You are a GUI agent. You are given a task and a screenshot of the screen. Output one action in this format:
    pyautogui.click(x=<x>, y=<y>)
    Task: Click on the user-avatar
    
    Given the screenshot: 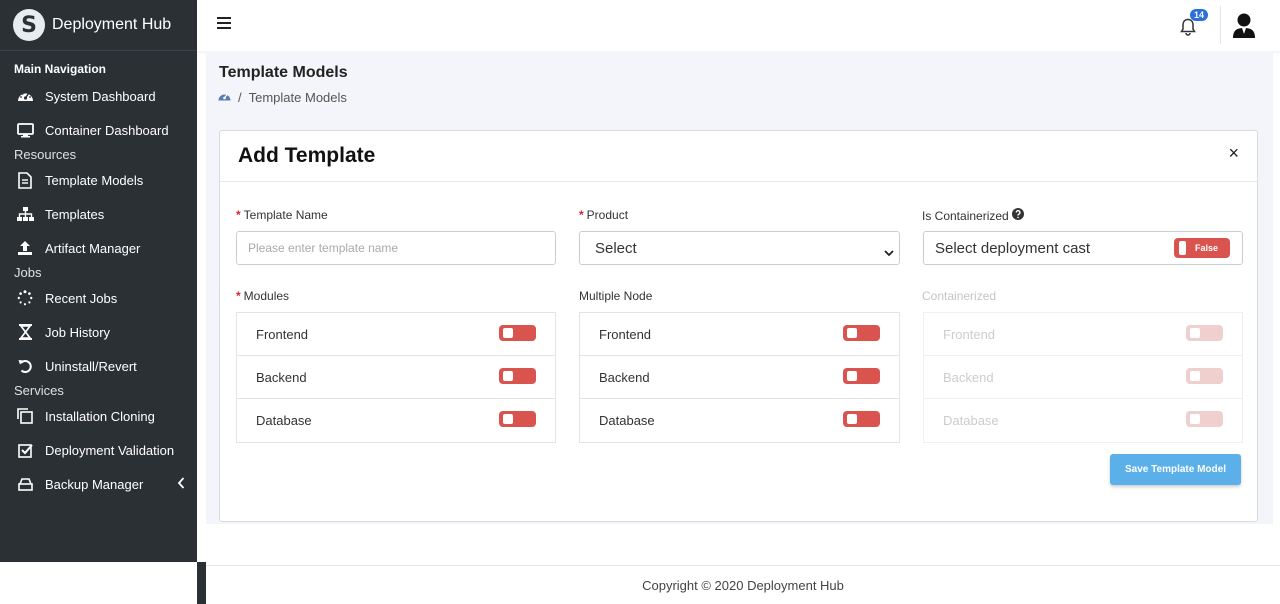 What is the action you would take?
    pyautogui.click(x=1245, y=26)
    